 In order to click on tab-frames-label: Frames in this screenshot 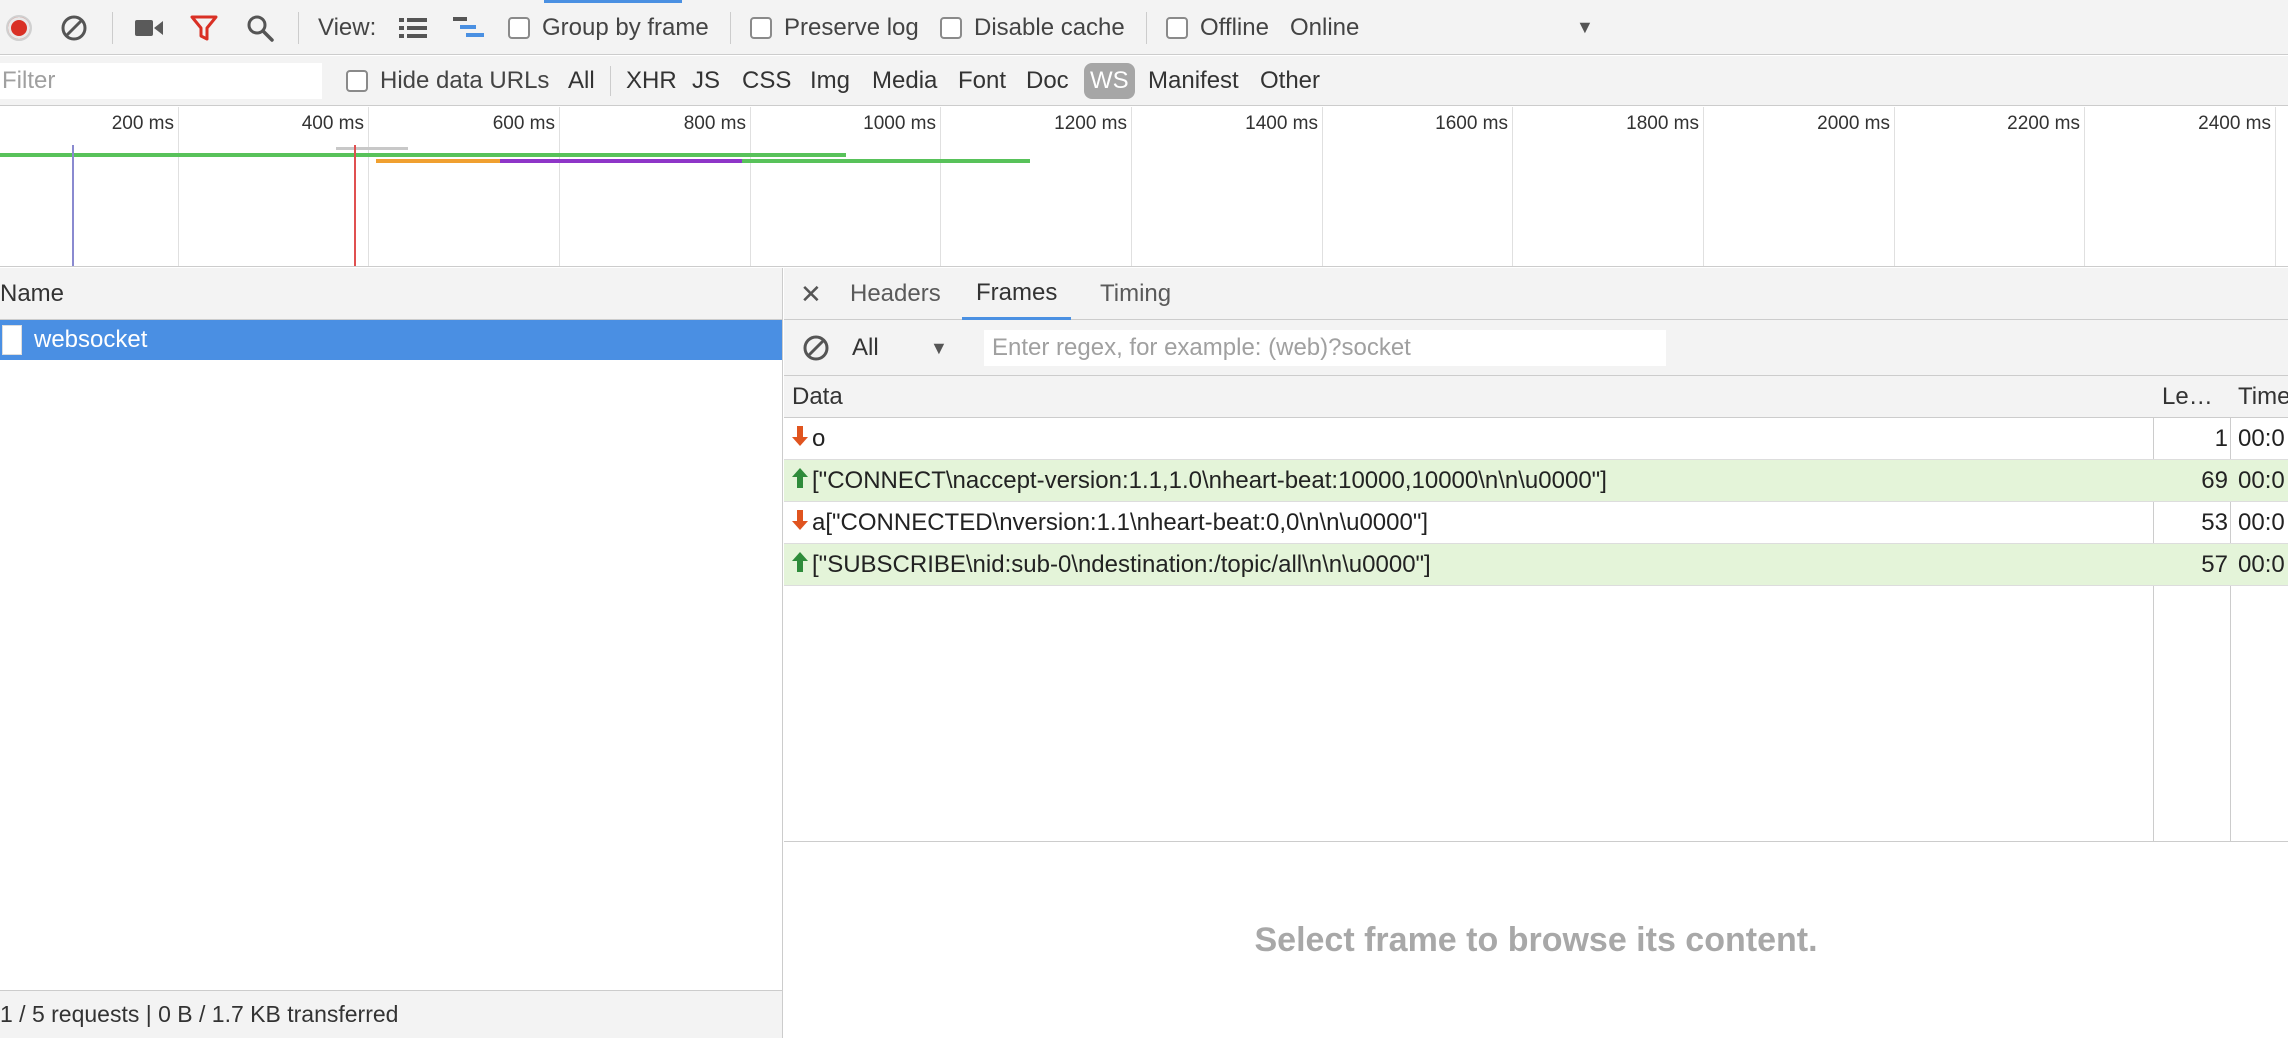, I will do `click(1017, 292)`.